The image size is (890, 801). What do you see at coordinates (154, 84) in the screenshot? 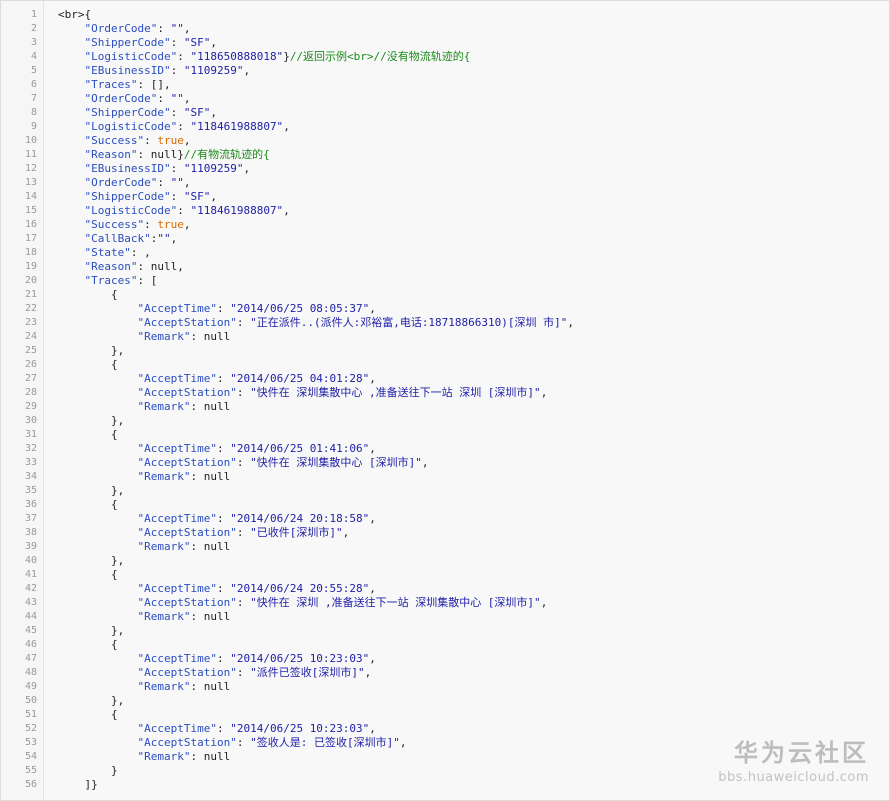
I see `code-token-punc: : [],` at bounding box center [154, 84].